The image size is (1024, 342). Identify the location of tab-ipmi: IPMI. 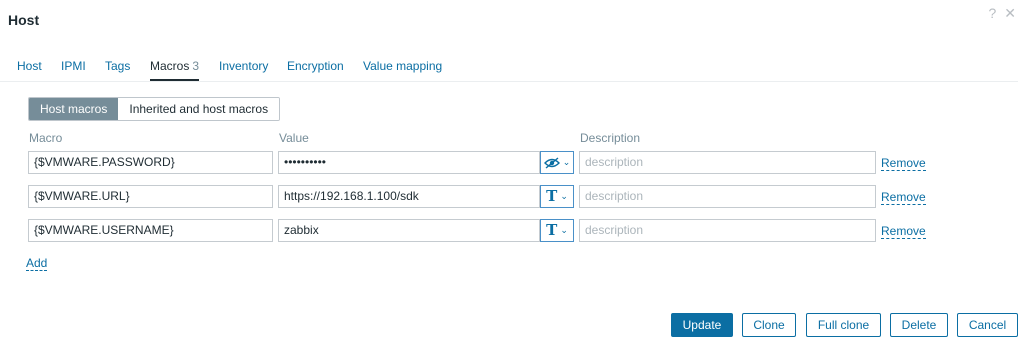
(73, 66).